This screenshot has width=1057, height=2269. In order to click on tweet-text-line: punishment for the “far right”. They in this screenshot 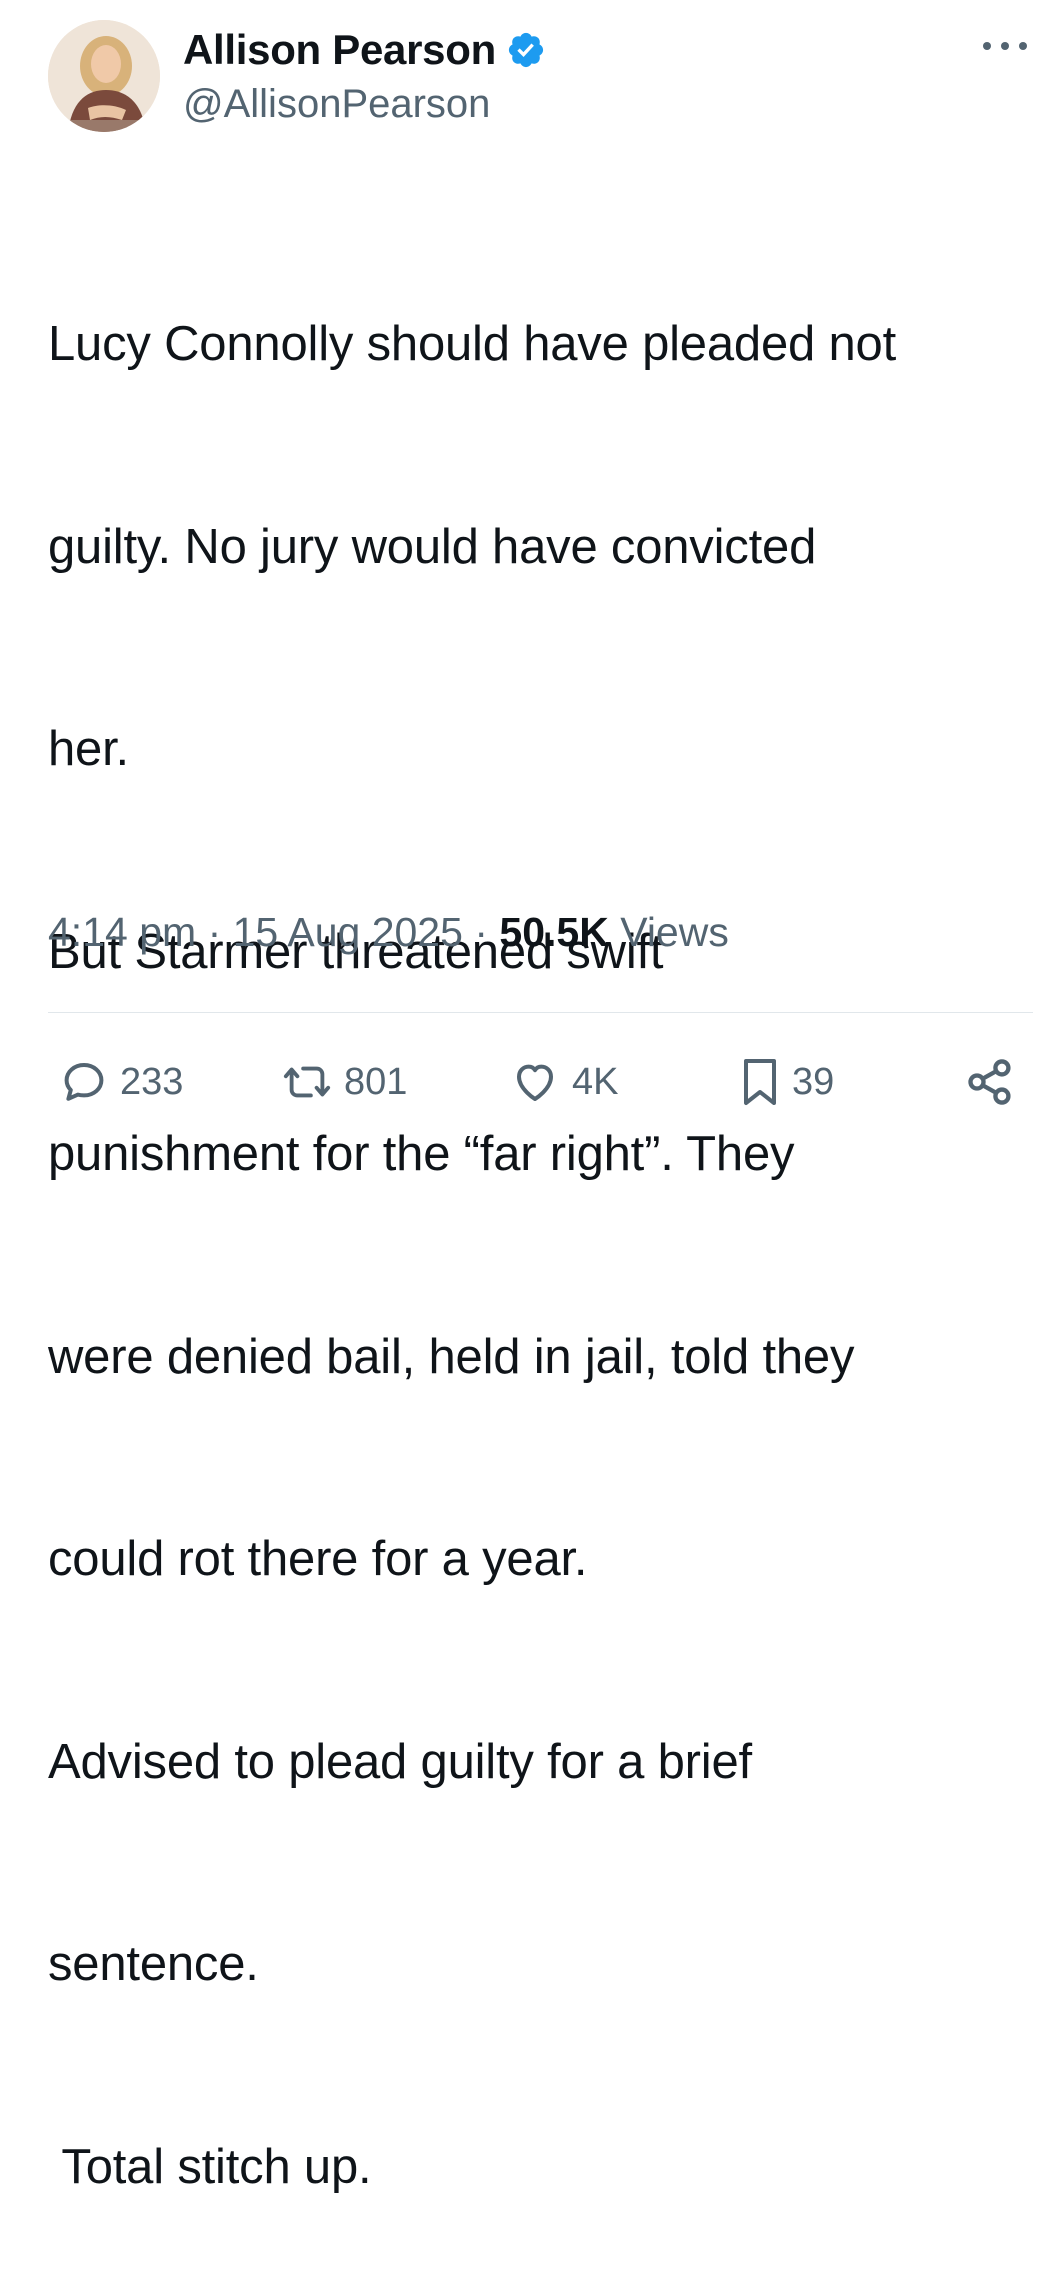, I will do `click(421, 1154)`.